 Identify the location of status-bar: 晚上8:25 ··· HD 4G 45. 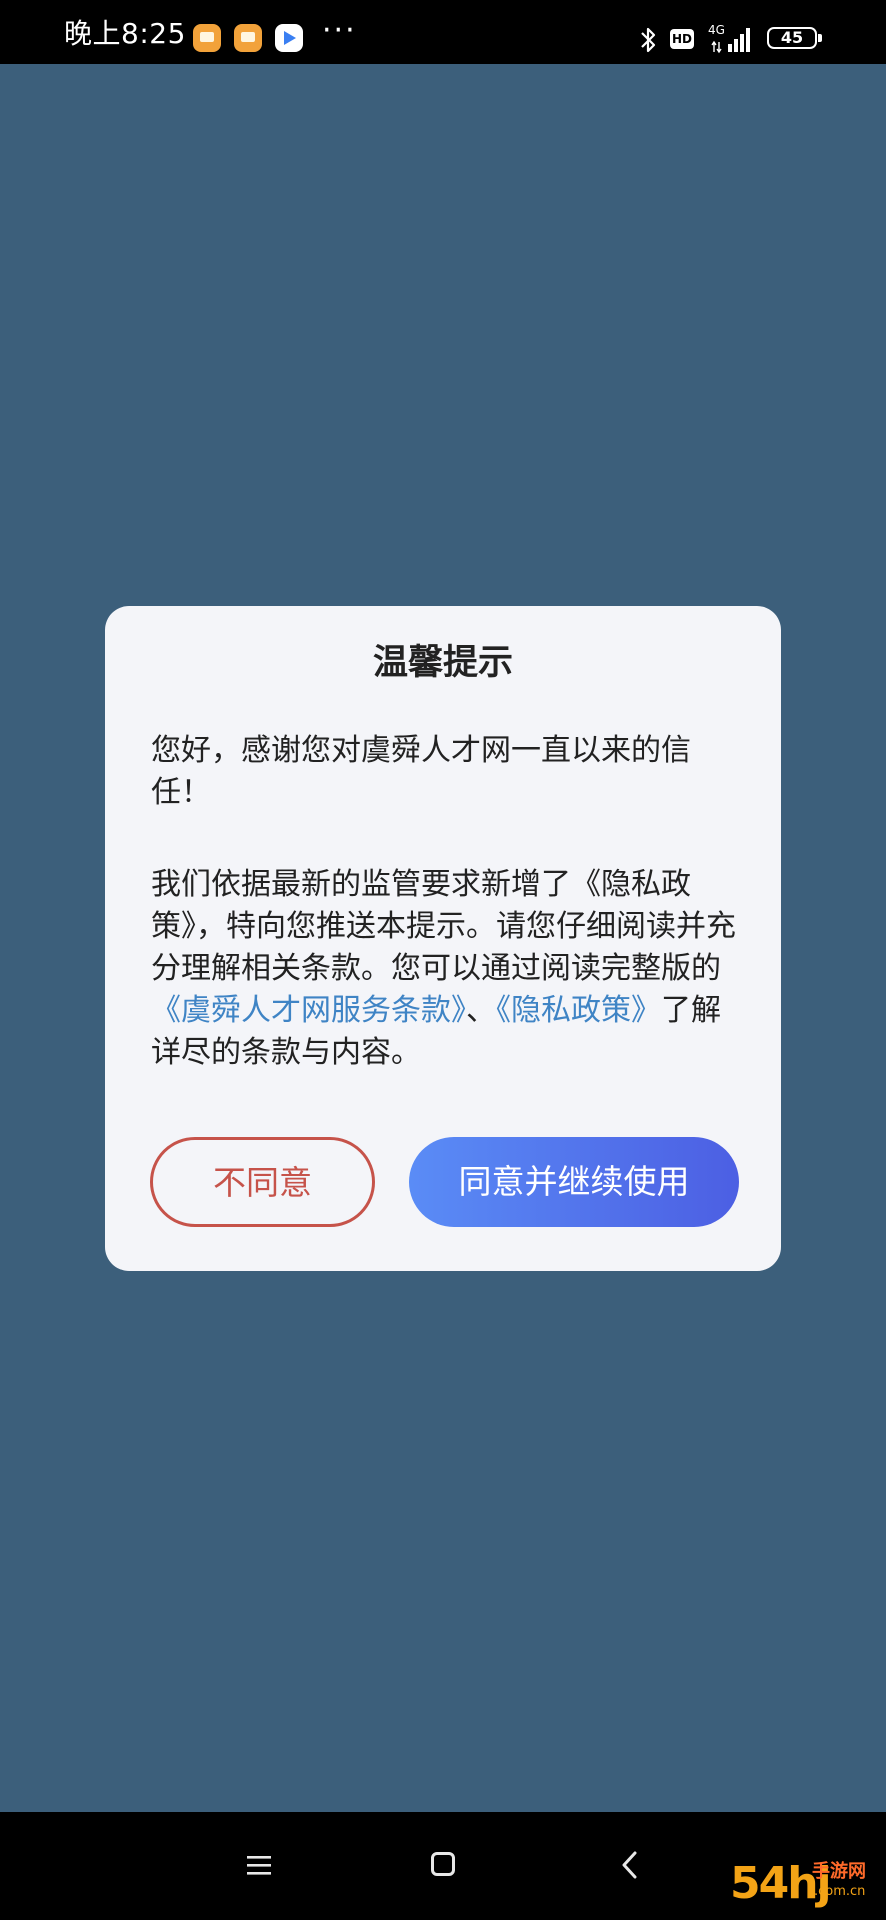
(443, 32).